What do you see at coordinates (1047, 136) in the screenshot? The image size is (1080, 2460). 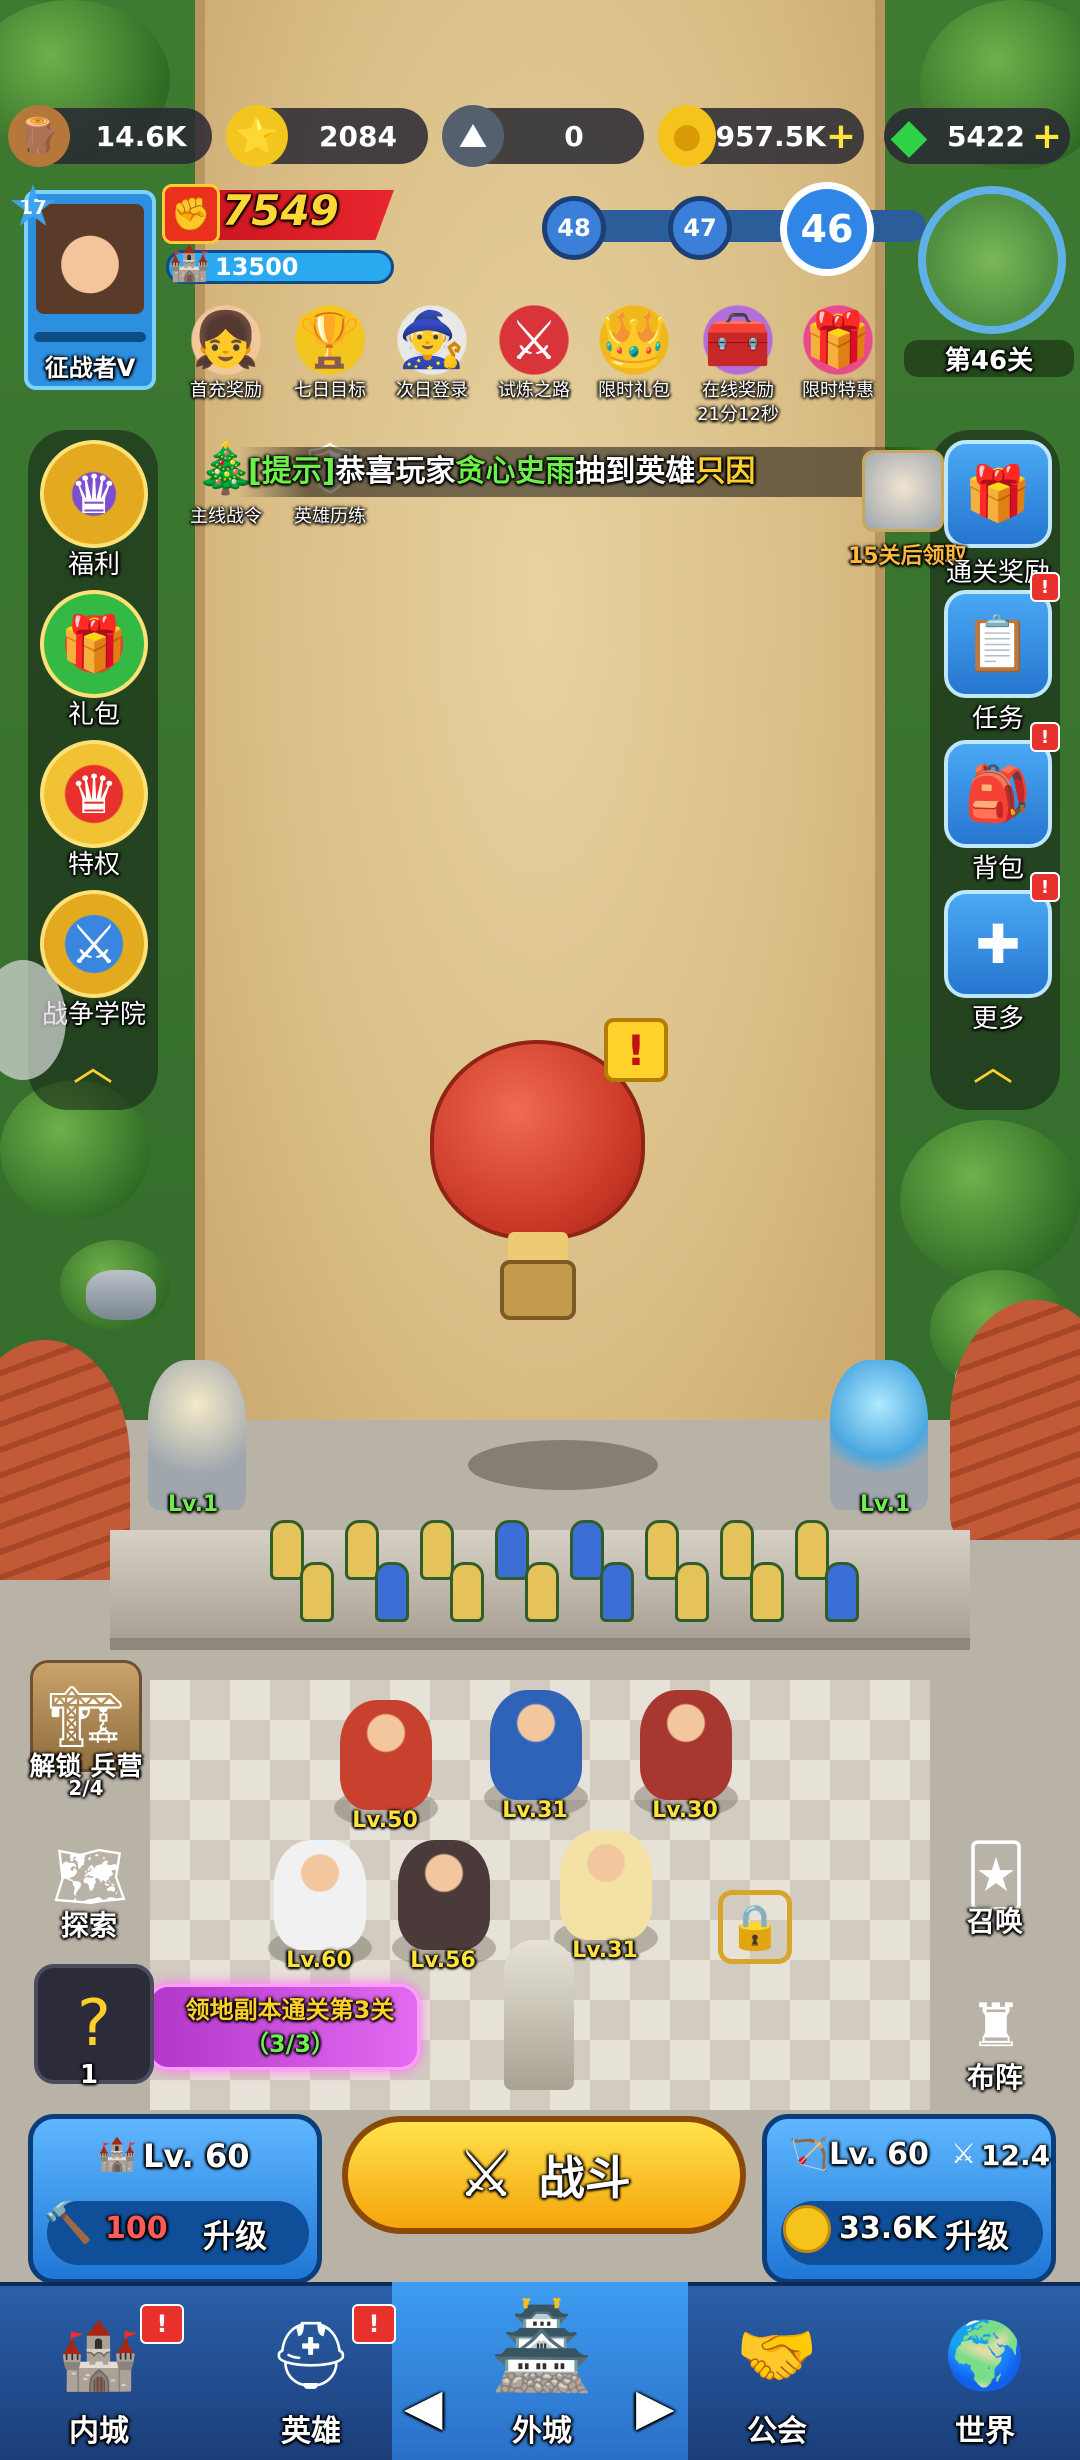 I see `add-gem-icon: +` at bounding box center [1047, 136].